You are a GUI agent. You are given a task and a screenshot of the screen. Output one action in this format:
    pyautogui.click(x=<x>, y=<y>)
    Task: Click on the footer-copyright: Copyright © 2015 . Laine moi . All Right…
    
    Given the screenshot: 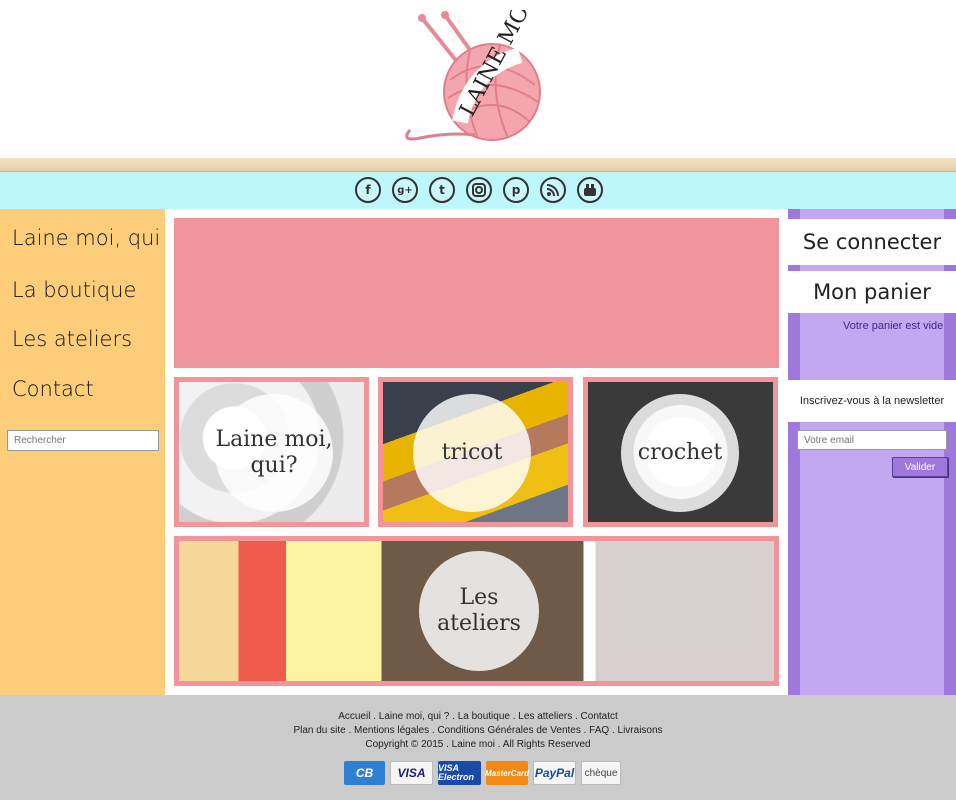 What is the action you would take?
    pyautogui.click(x=478, y=744)
    